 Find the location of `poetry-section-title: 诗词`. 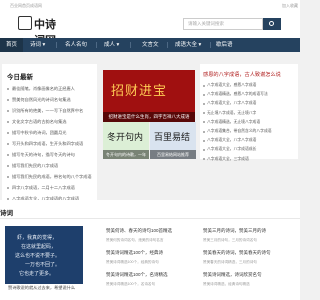

poetry-section-title: 诗词 is located at coordinates (6, 213).